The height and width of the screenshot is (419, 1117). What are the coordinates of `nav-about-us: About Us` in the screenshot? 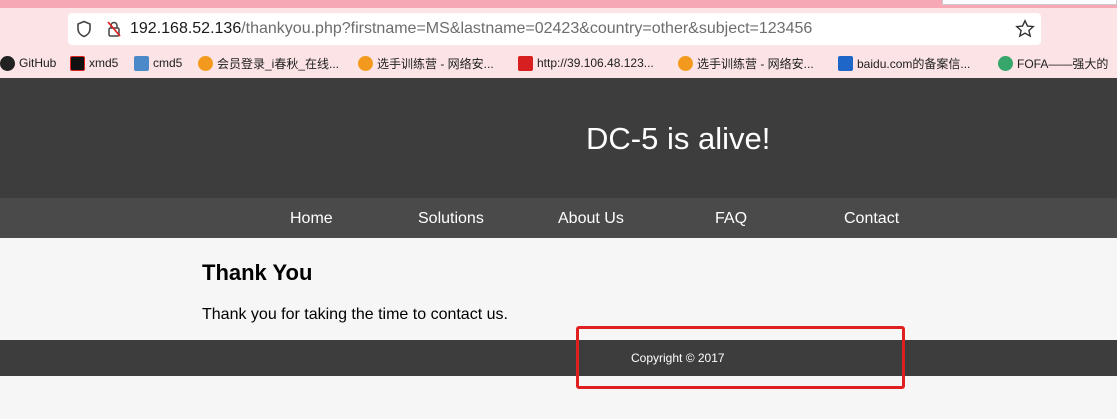 It's located at (591, 219).